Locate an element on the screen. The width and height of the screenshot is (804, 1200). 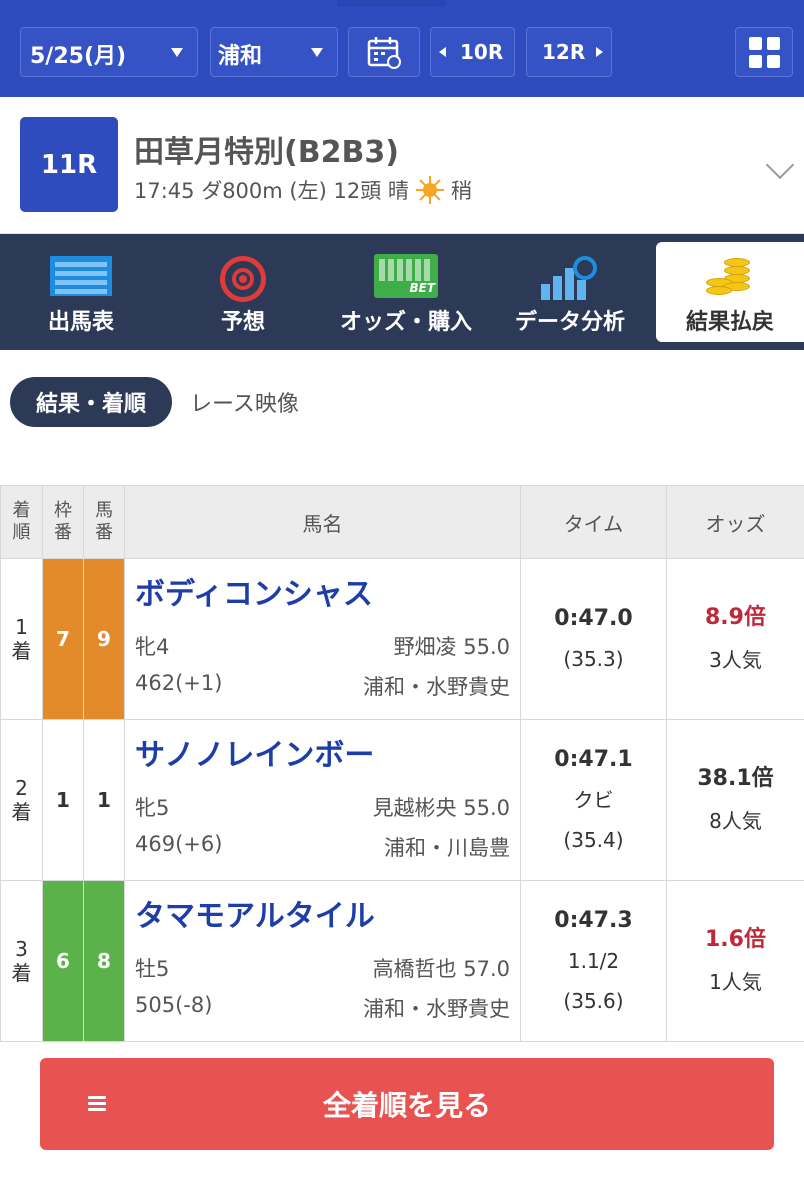
odds-cell: 38.1倍 8人気 is located at coordinates (735, 800).